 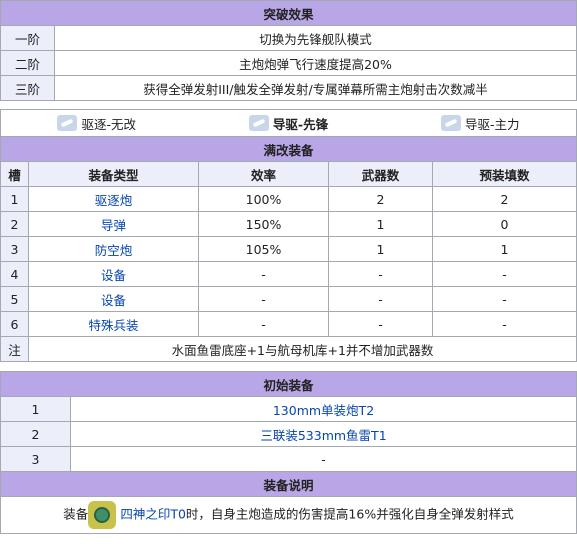 What do you see at coordinates (300, 124) in the screenshot?
I see `ship-type-label: 导驱-先锋` at bounding box center [300, 124].